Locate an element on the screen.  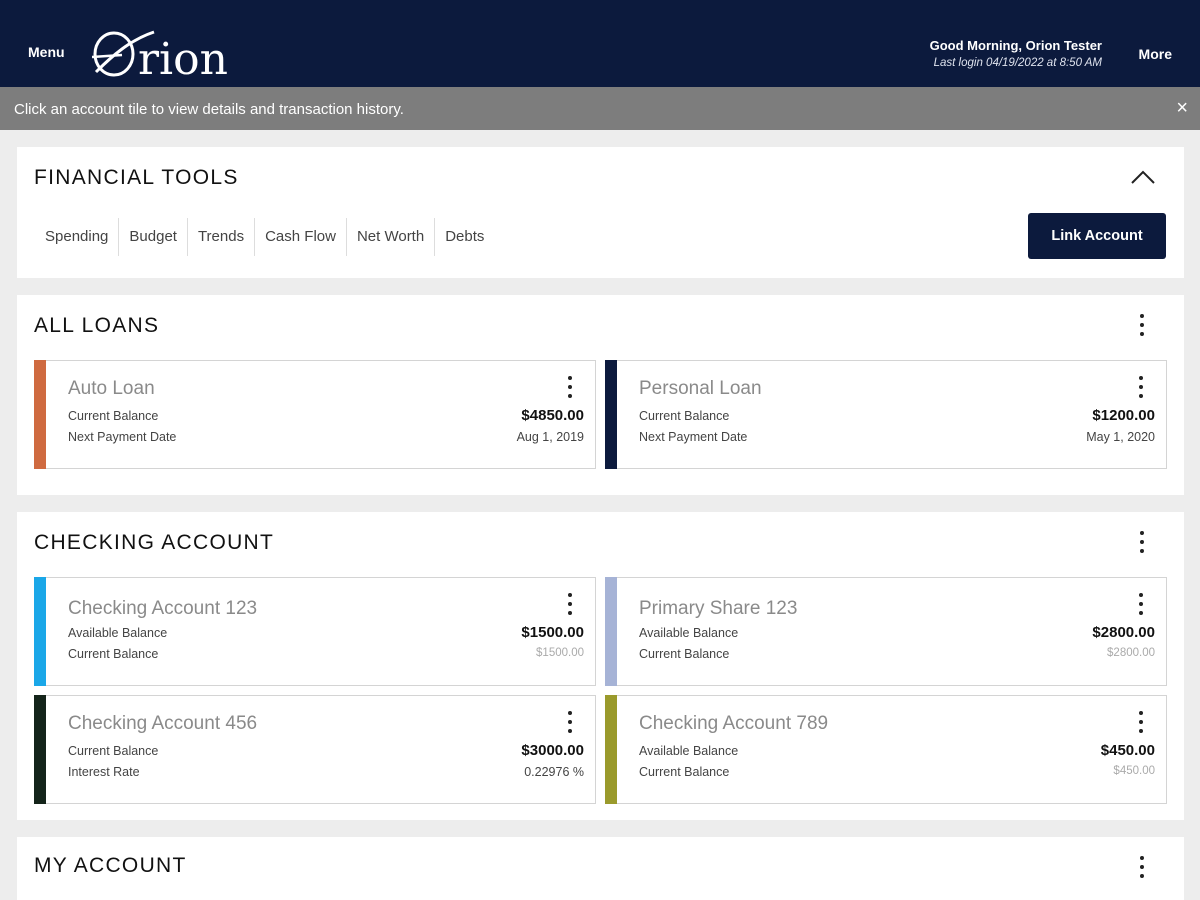
more-button: More is located at coordinates (1155, 54).